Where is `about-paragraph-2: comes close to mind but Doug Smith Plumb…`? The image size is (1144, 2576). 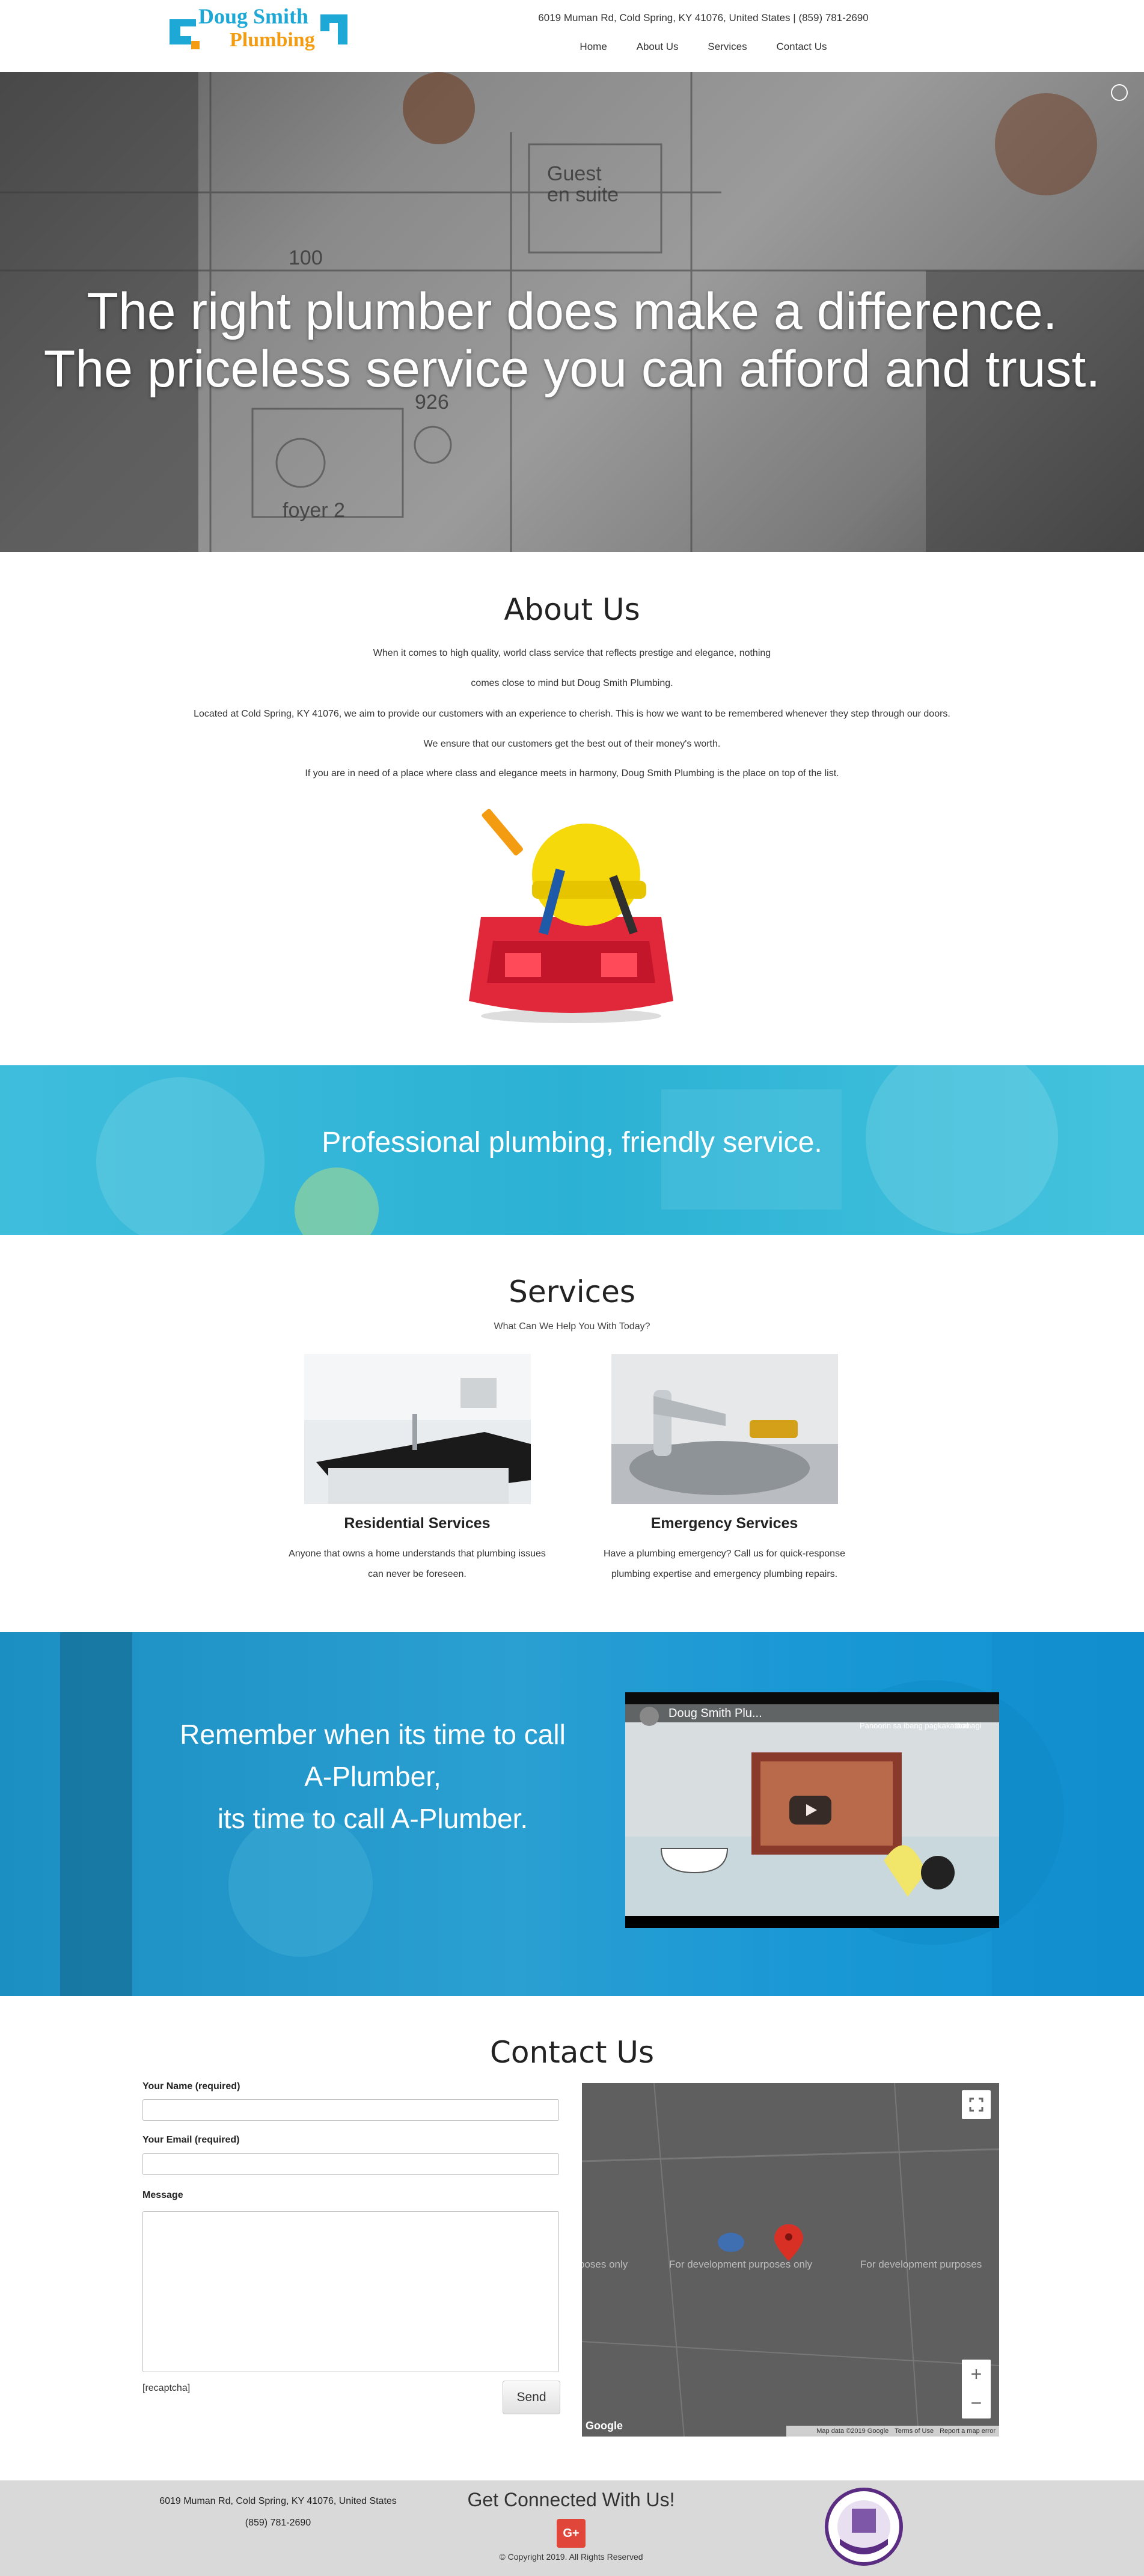 about-paragraph-2: comes close to mind but Doug Smith Plumb… is located at coordinates (572, 683).